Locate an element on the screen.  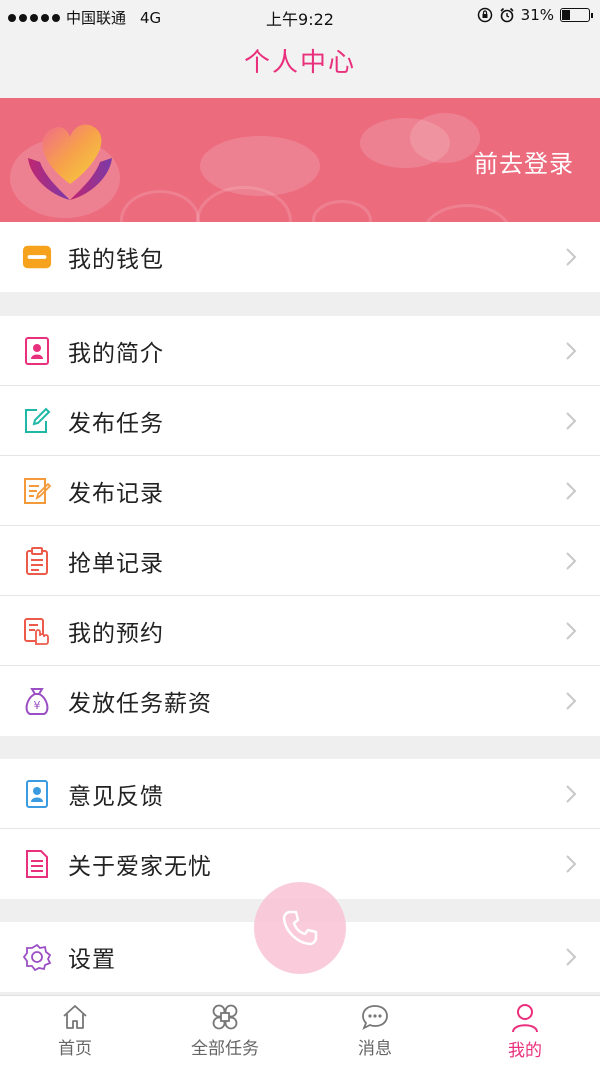
battery-icon is located at coordinates (576, 15).